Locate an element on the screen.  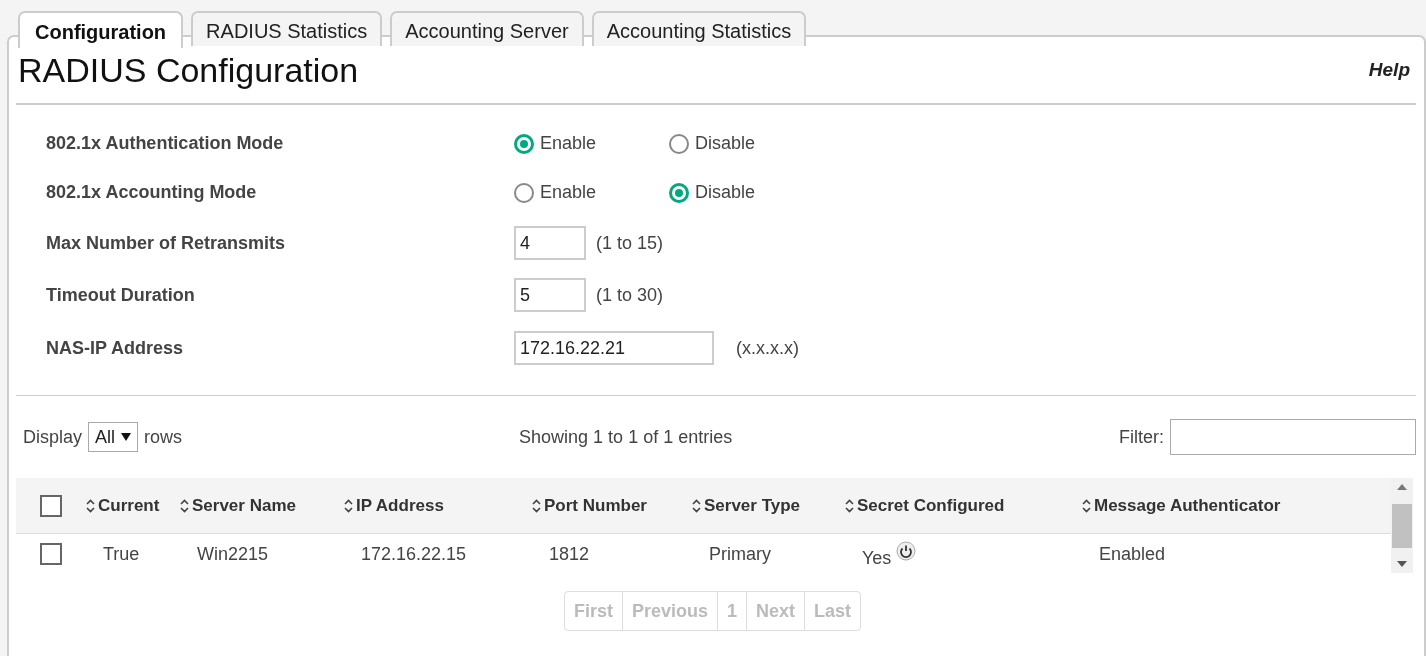
column-header: Current is located at coordinates (133, 505).